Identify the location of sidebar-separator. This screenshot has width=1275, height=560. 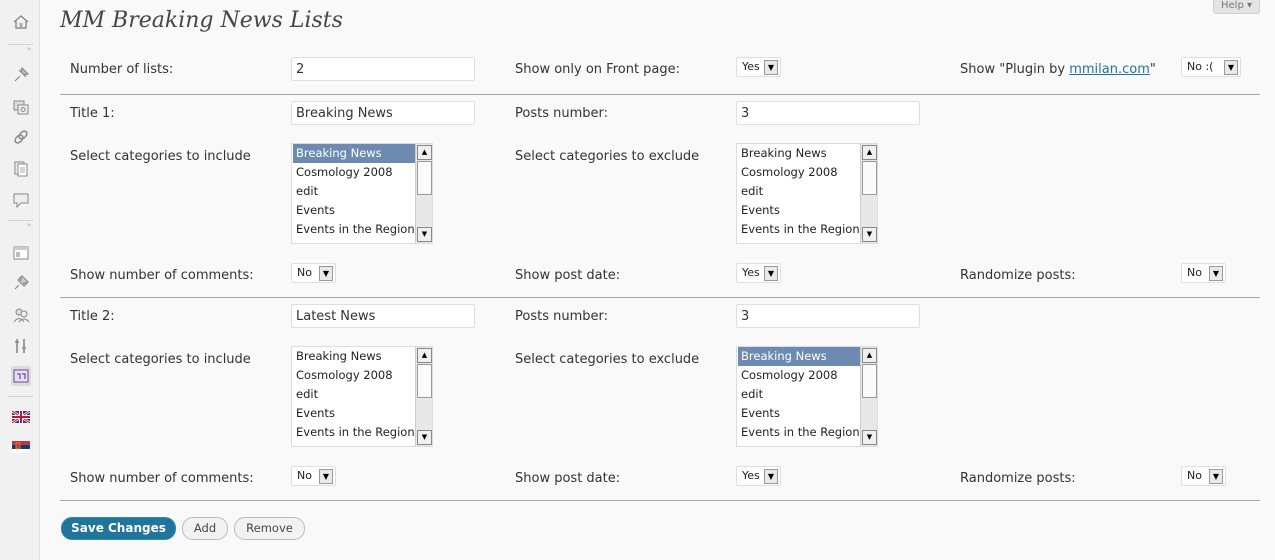
(21, 396).